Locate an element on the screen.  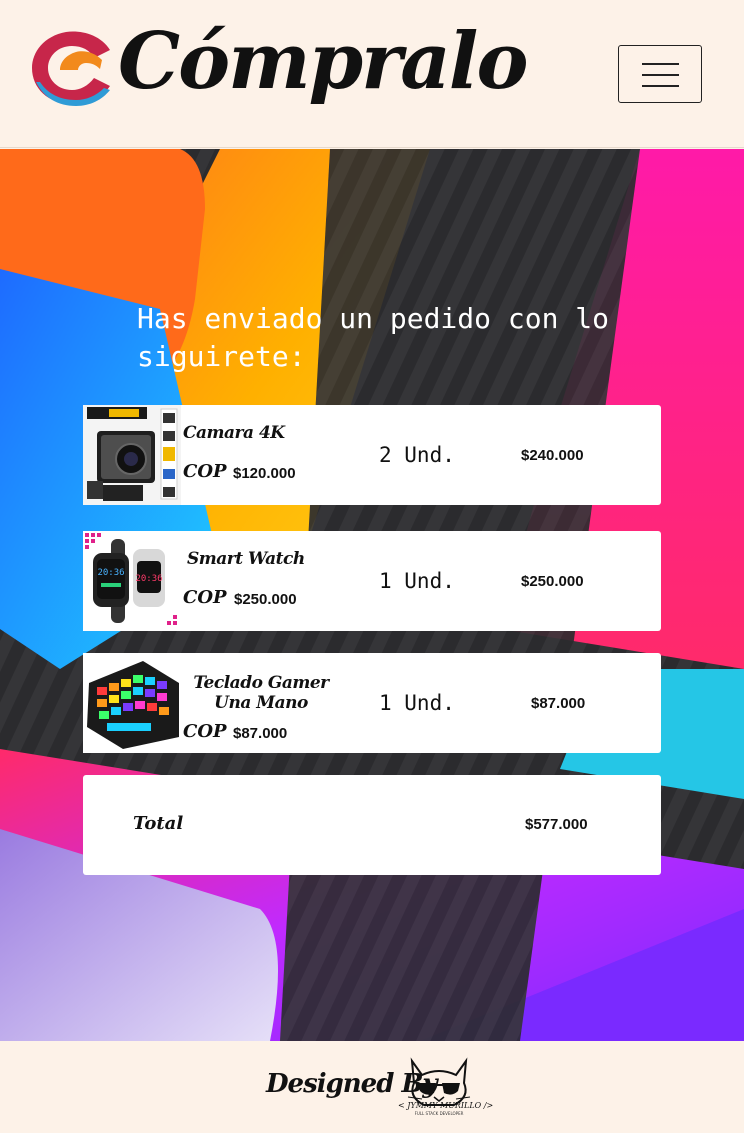
brand-logo: Cómpralo is located at coordinates (279, 79).